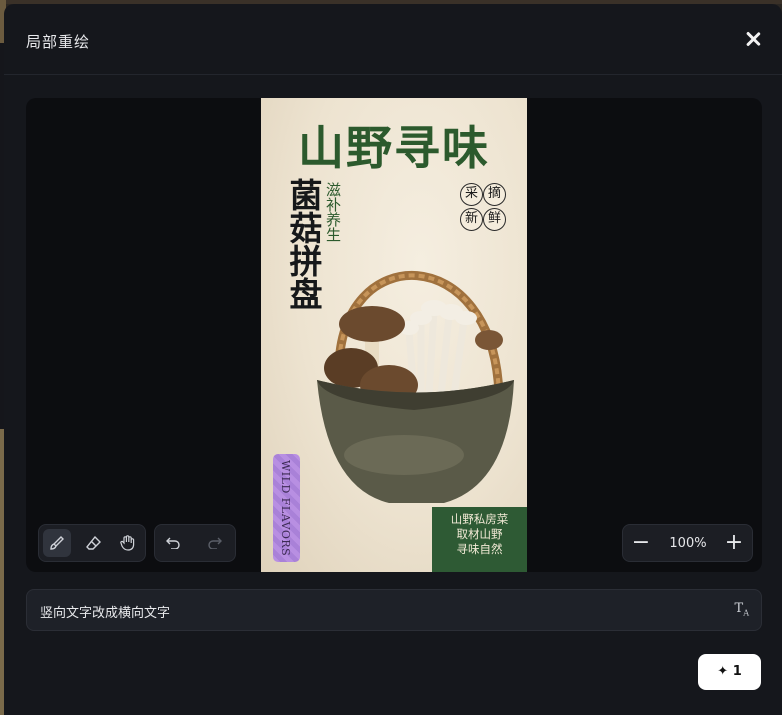  What do you see at coordinates (729, 672) in the screenshot?
I see `generate-button: ✦ 1` at bounding box center [729, 672].